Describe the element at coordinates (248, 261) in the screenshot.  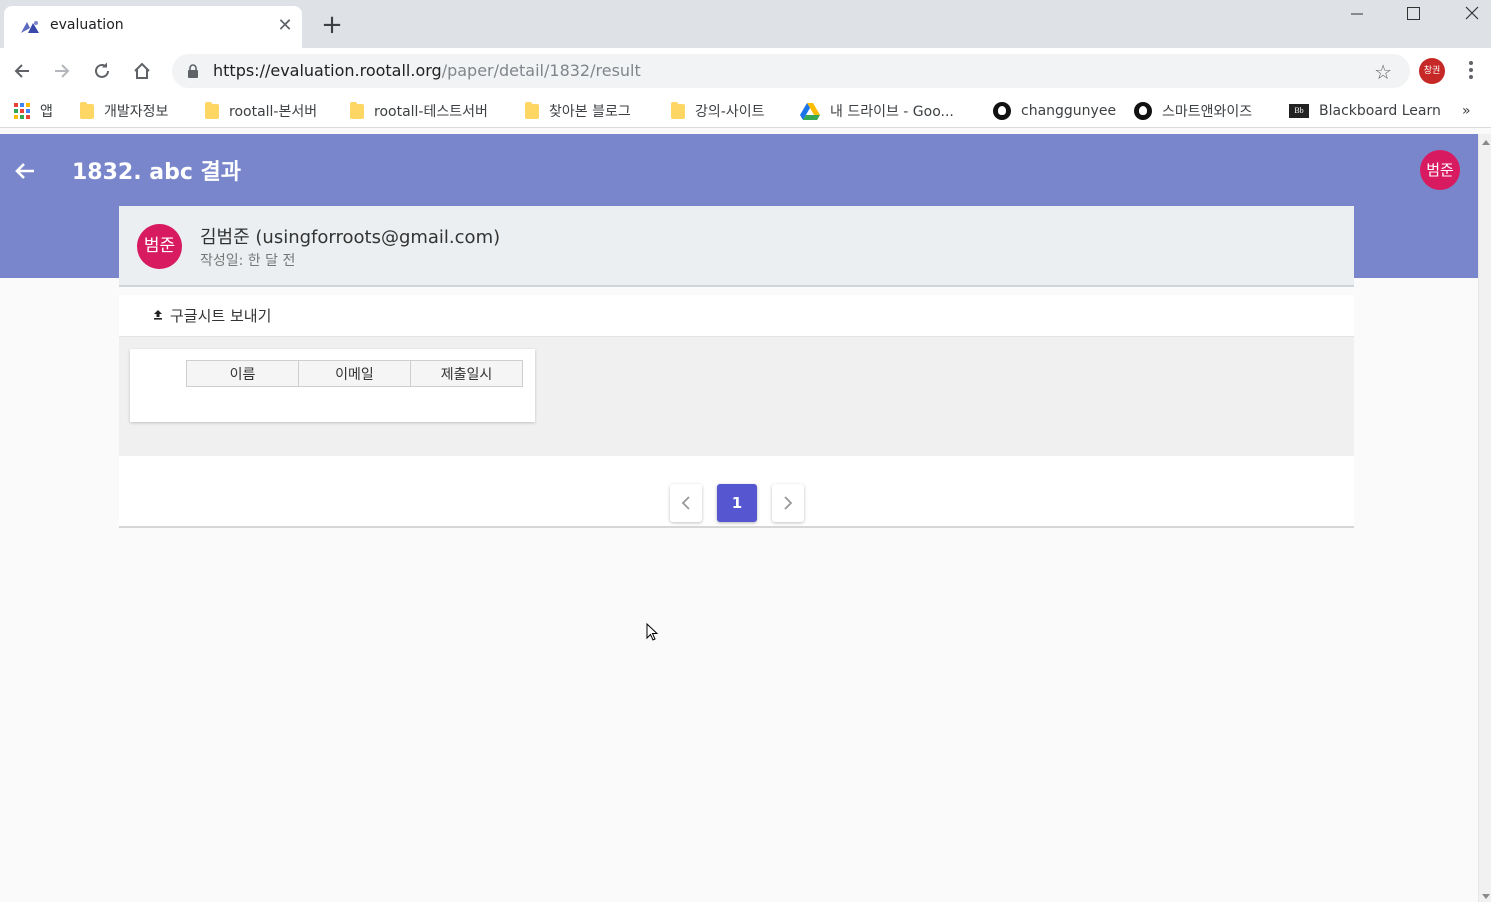
I see `author-created-date: 작성일: 한 달 전` at that location.